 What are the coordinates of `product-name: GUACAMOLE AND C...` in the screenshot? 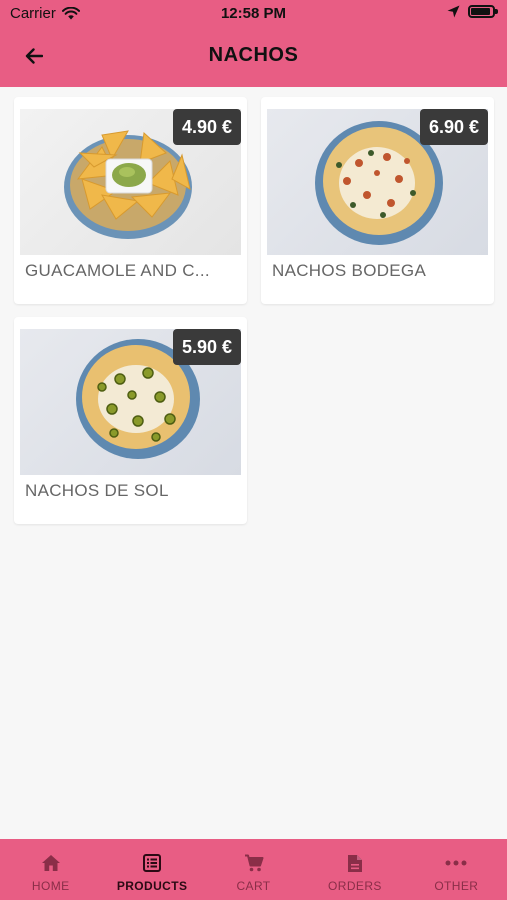 It's located at (117, 270).